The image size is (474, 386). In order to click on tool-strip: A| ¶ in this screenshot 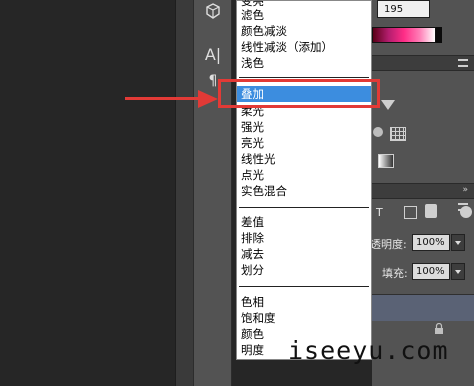, I will do `click(212, 193)`.